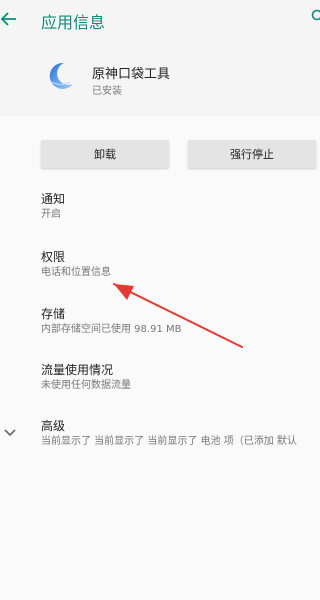  What do you see at coordinates (131, 74) in the screenshot?
I see `app-name: 原神口袋工具` at bounding box center [131, 74].